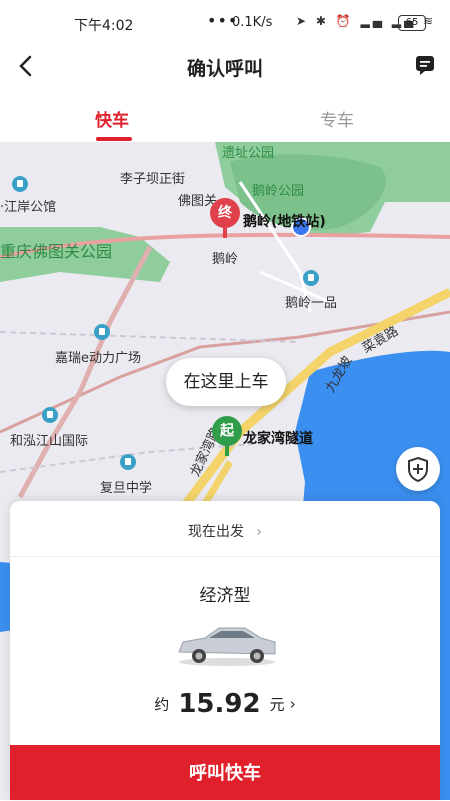 The image size is (450, 801). I want to click on map-label-longjiawan: 龙家湾隧道, so click(278, 439).